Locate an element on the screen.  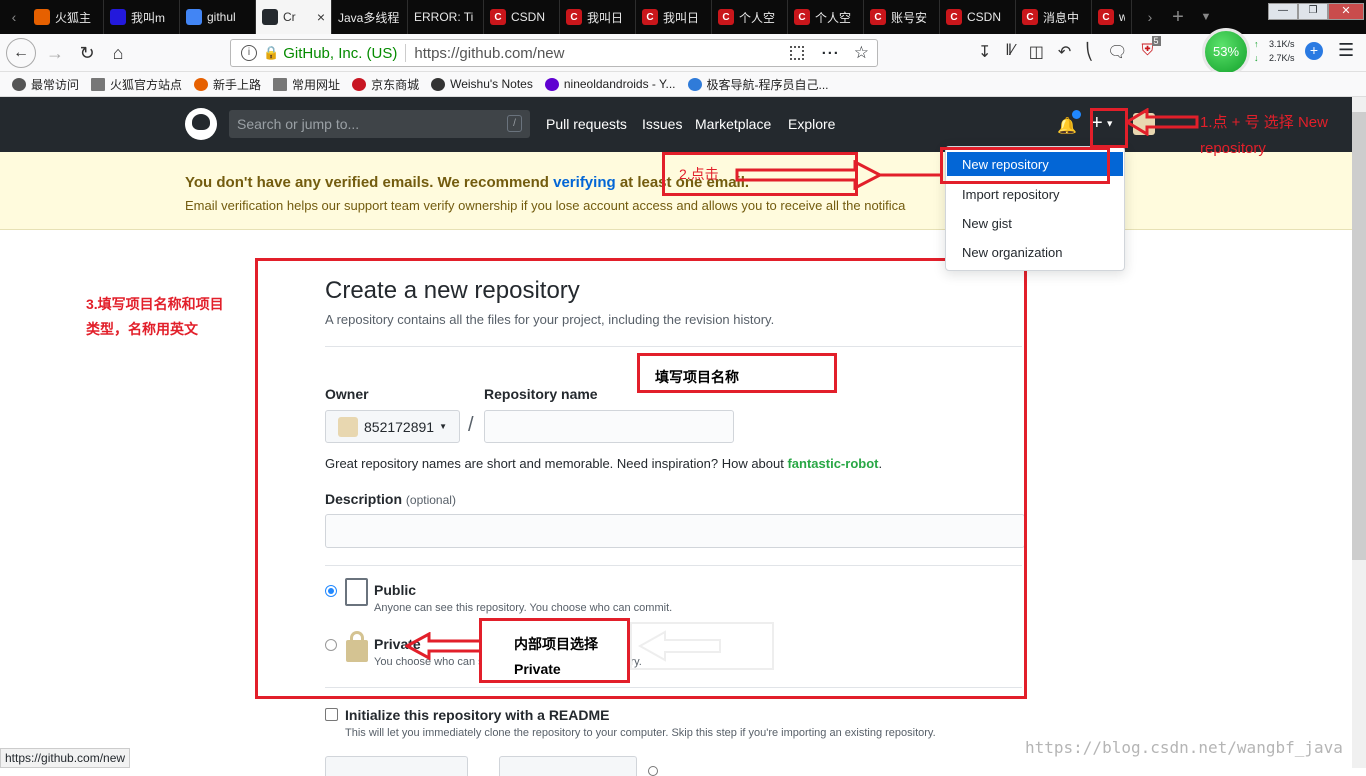
tab-title: 我叫日 is located at coordinates (681, 17).